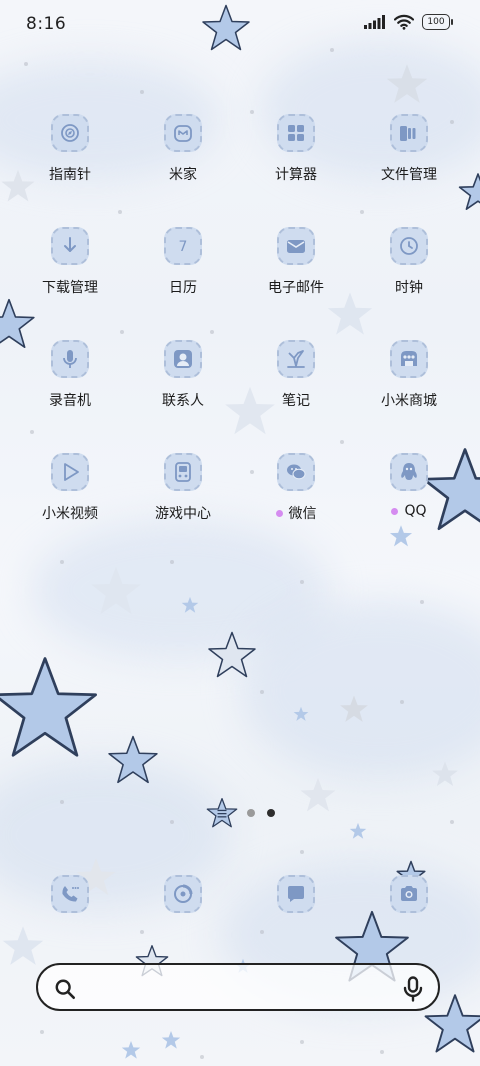 Image resolution: width=480 pixels, height=1066 pixels. What do you see at coordinates (70, 401) in the screenshot?
I see `app-label: 录音机` at bounding box center [70, 401].